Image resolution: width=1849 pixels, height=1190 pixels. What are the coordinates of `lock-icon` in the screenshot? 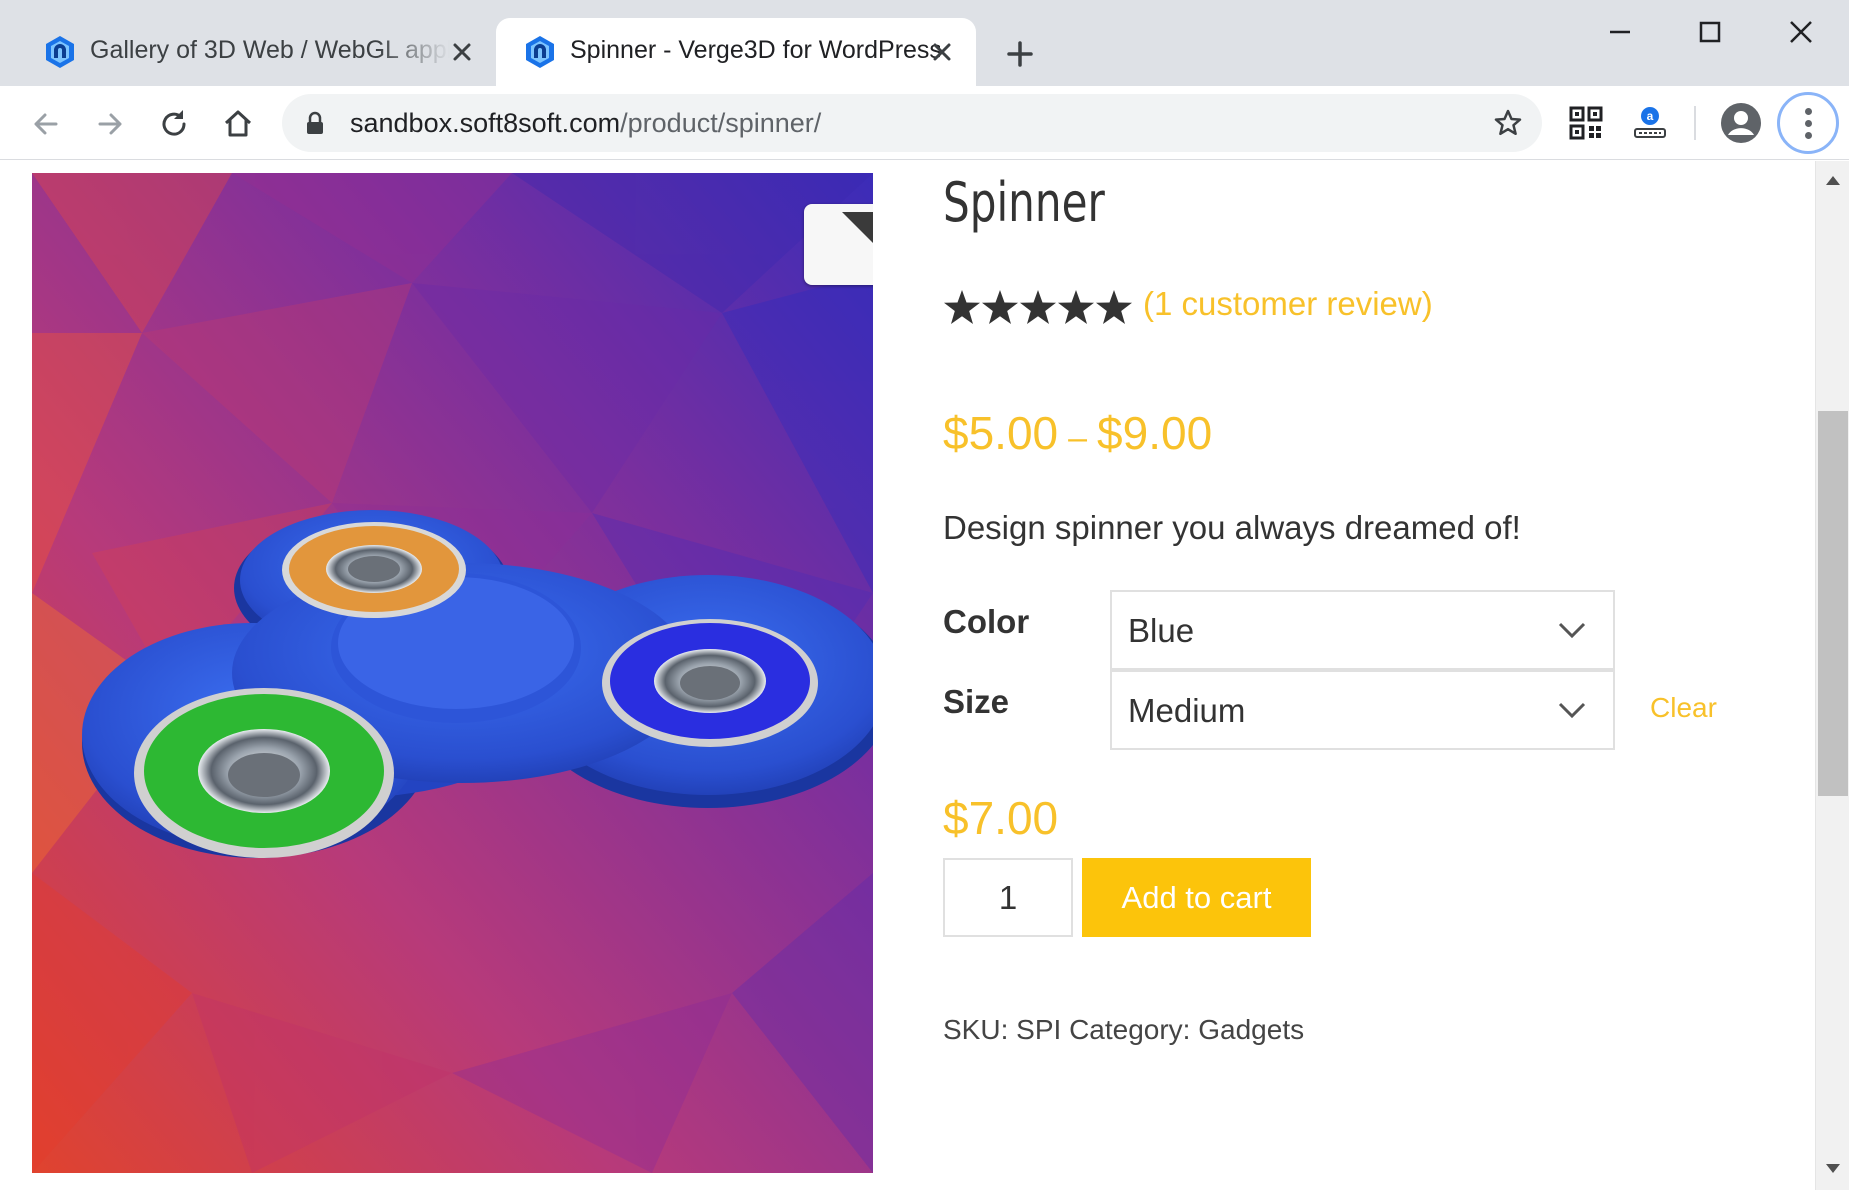 It's located at (315, 123).